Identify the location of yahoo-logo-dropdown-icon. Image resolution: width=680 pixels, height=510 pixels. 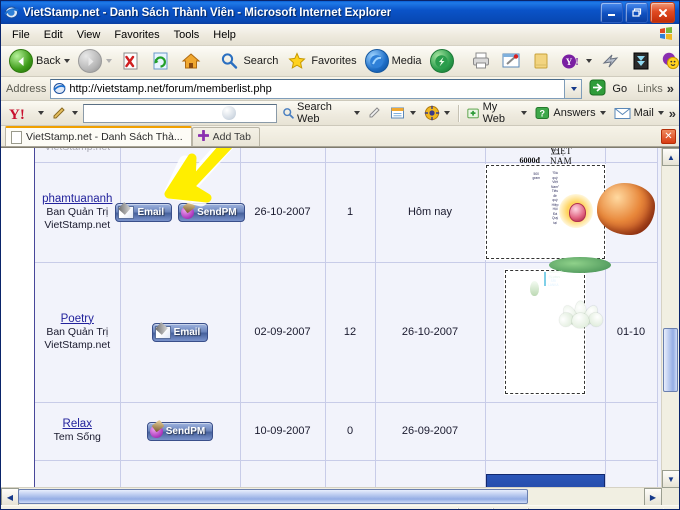
(41, 113).